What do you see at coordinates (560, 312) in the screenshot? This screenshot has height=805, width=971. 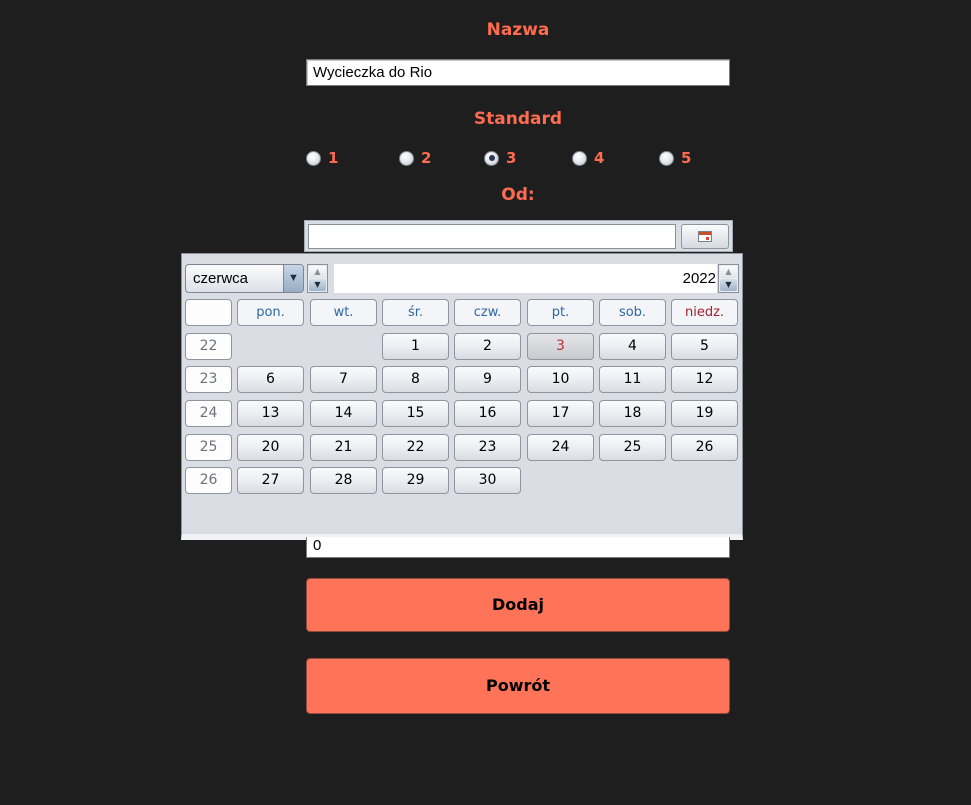 I see `weekday-header: pt.` at bounding box center [560, 312].